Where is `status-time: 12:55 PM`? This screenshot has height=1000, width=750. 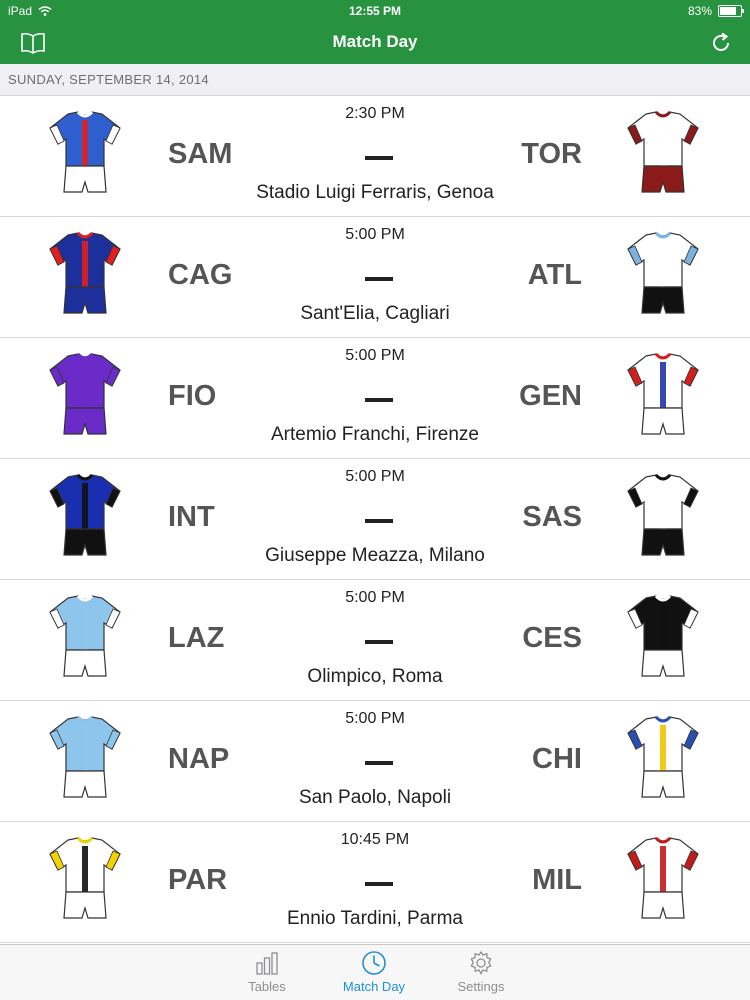 status-time: 12:55 PM is located at coordinates (375, 11).